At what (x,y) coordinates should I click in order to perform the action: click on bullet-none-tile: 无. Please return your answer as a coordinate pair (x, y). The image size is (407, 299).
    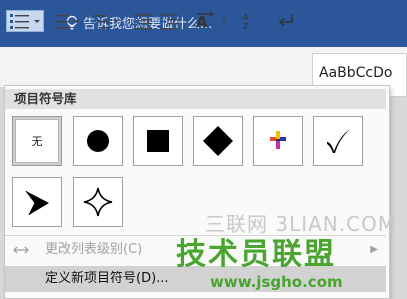
    Looking at the image, I should click on (37, 141).